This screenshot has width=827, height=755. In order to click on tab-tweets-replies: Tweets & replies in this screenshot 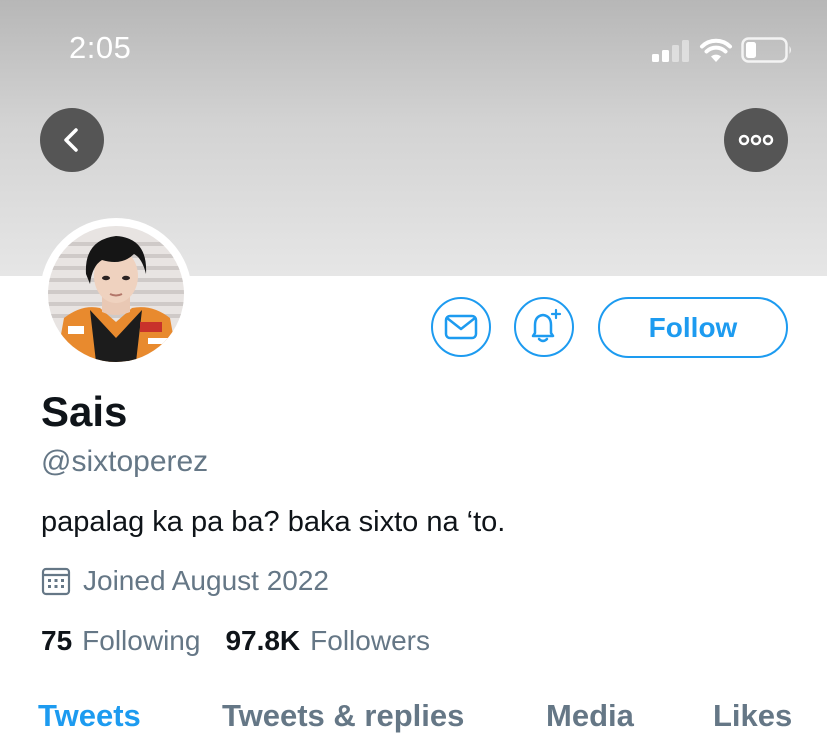, I will do `click(343, 716)`.